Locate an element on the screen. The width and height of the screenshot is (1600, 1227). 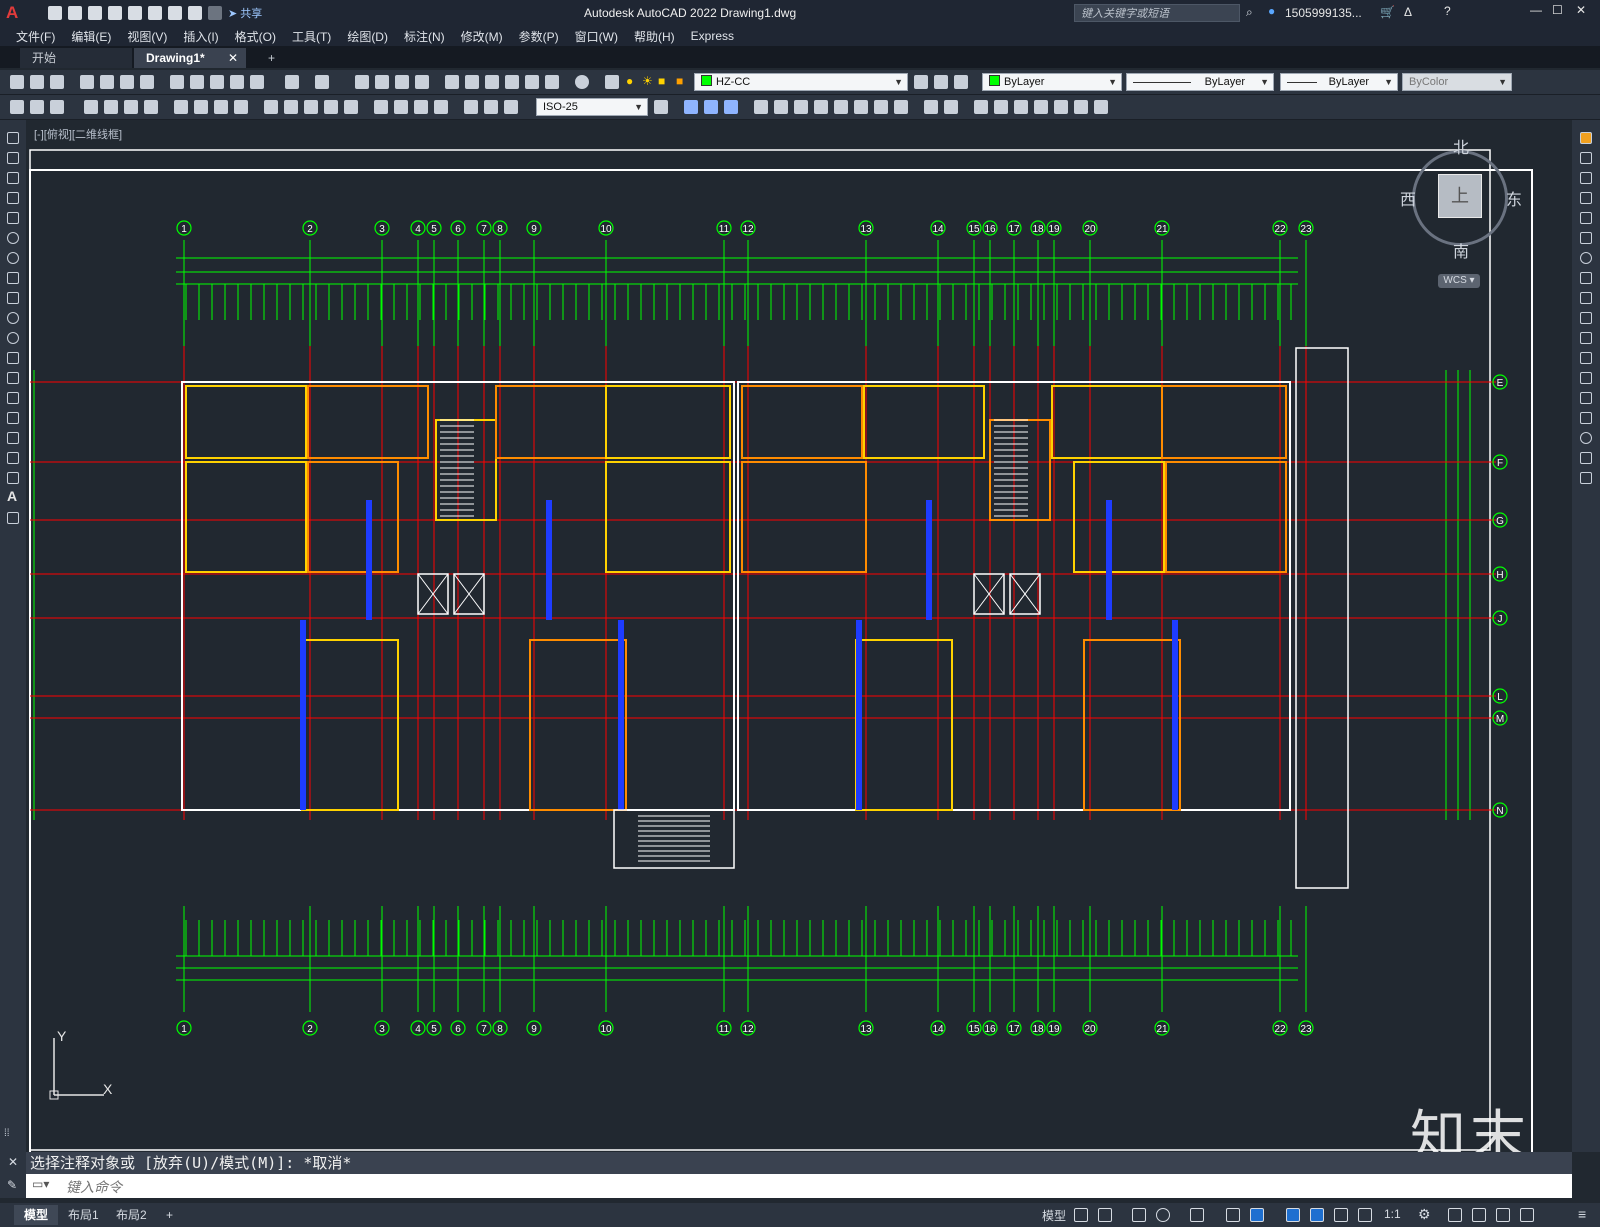
ellipse-icon is located at coordinates (13, 318).